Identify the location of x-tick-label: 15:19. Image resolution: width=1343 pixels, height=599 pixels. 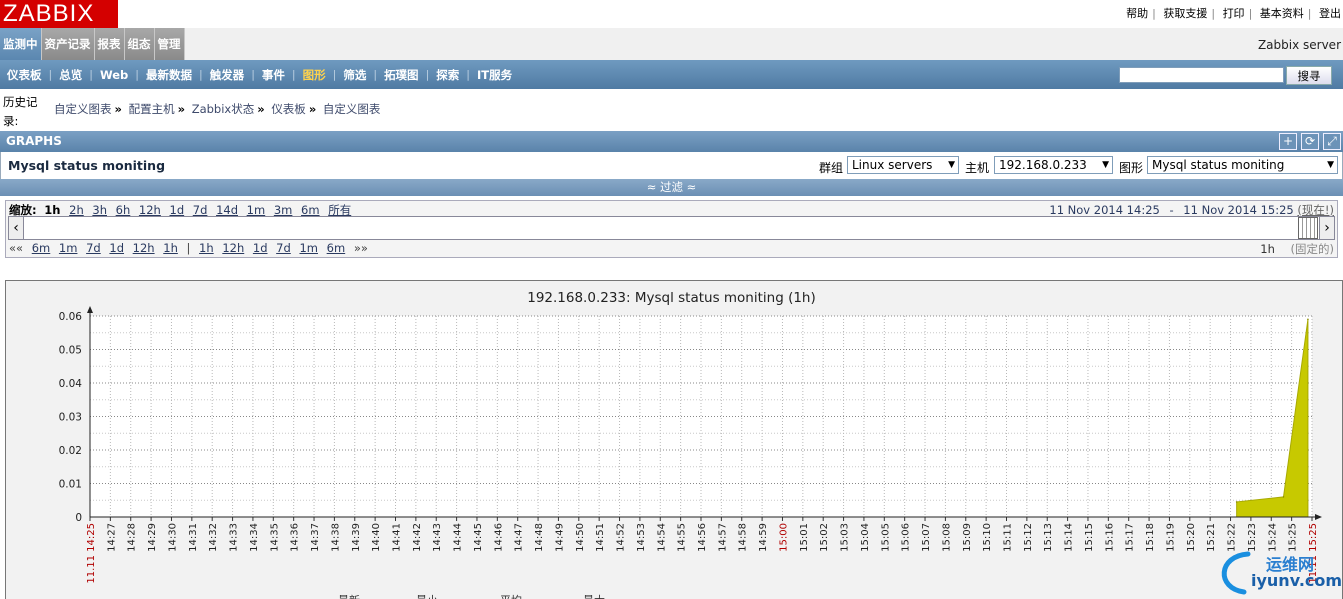
(1170, 537).